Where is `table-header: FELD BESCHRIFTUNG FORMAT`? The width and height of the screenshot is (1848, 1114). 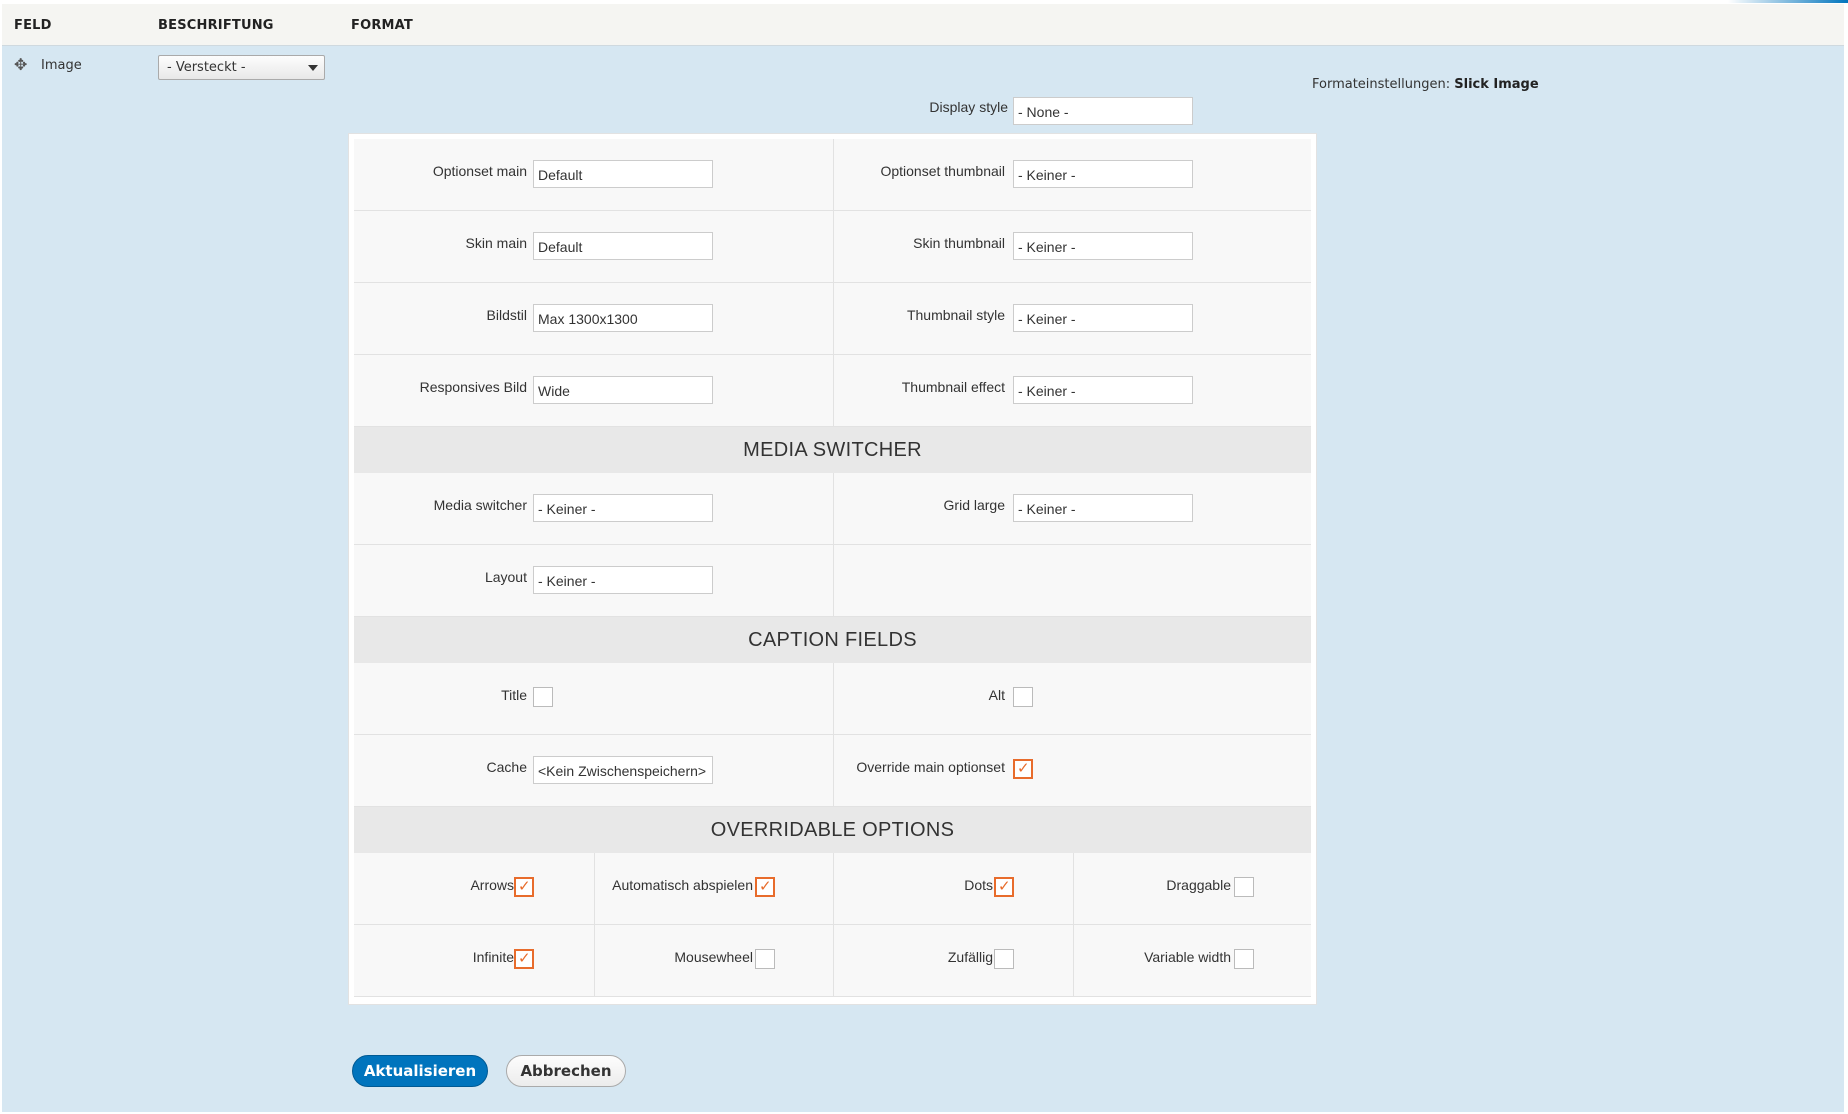 table-header: FELD BESCHRIFTUNG FORMAT is located at coordinates (923, 25).